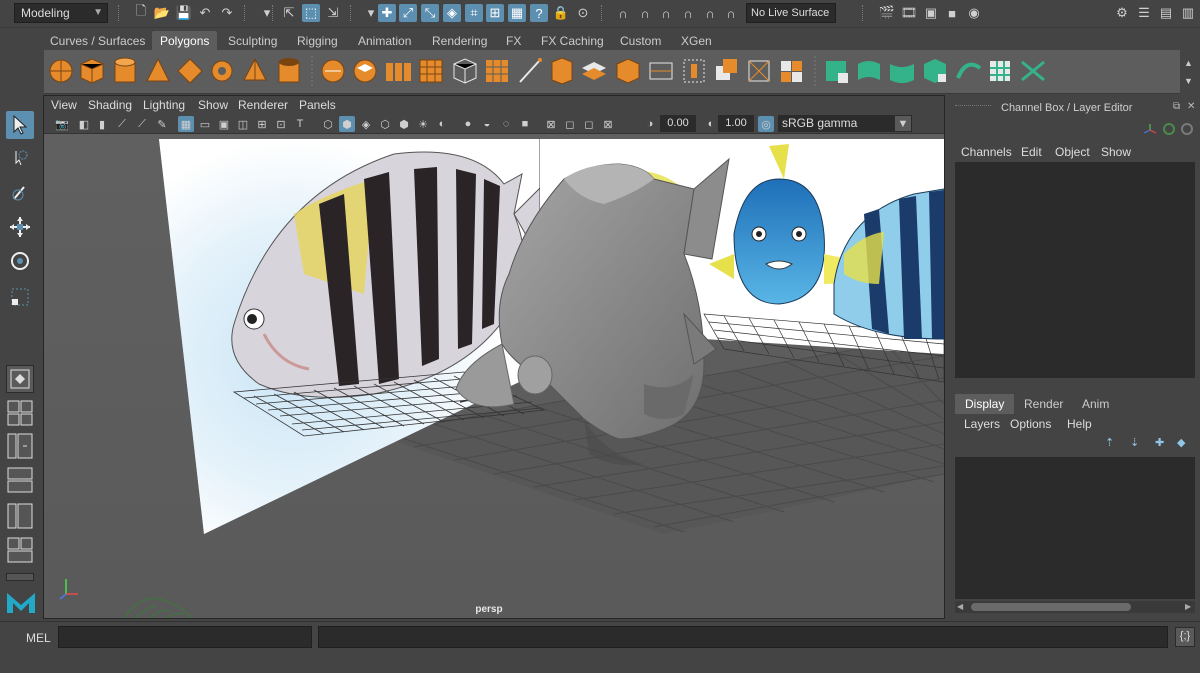 The image size is (1200, 673). Describe the element at coordinates (102, 124) in the screenshot. I see `bookmarks-icon: ▮` at that location.